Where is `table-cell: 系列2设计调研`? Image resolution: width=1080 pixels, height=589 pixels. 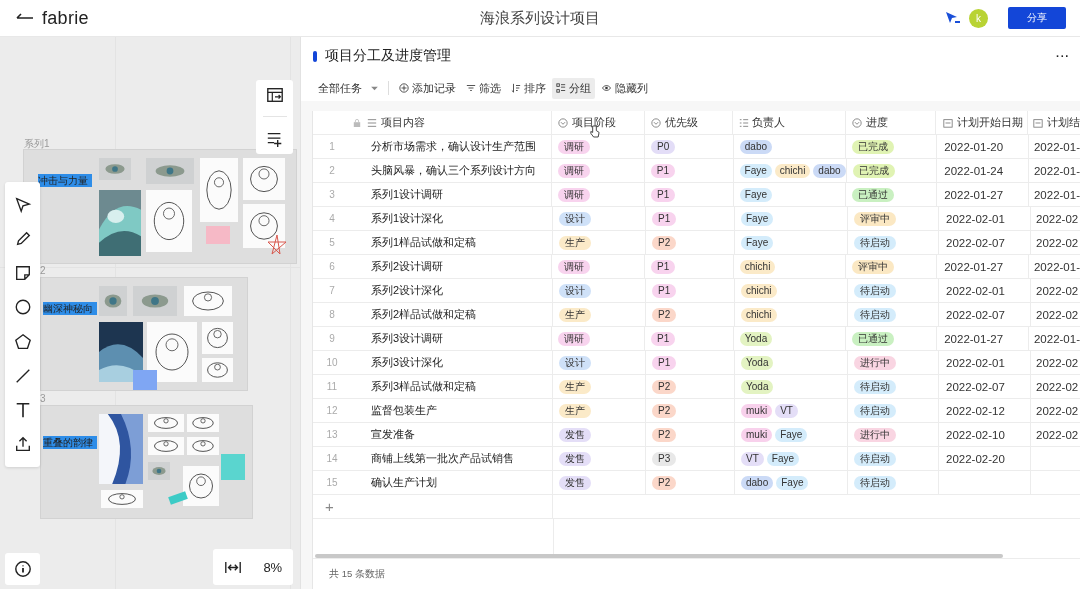 table-cell: 系列2设计调研 is located at coordinates (407, 266).